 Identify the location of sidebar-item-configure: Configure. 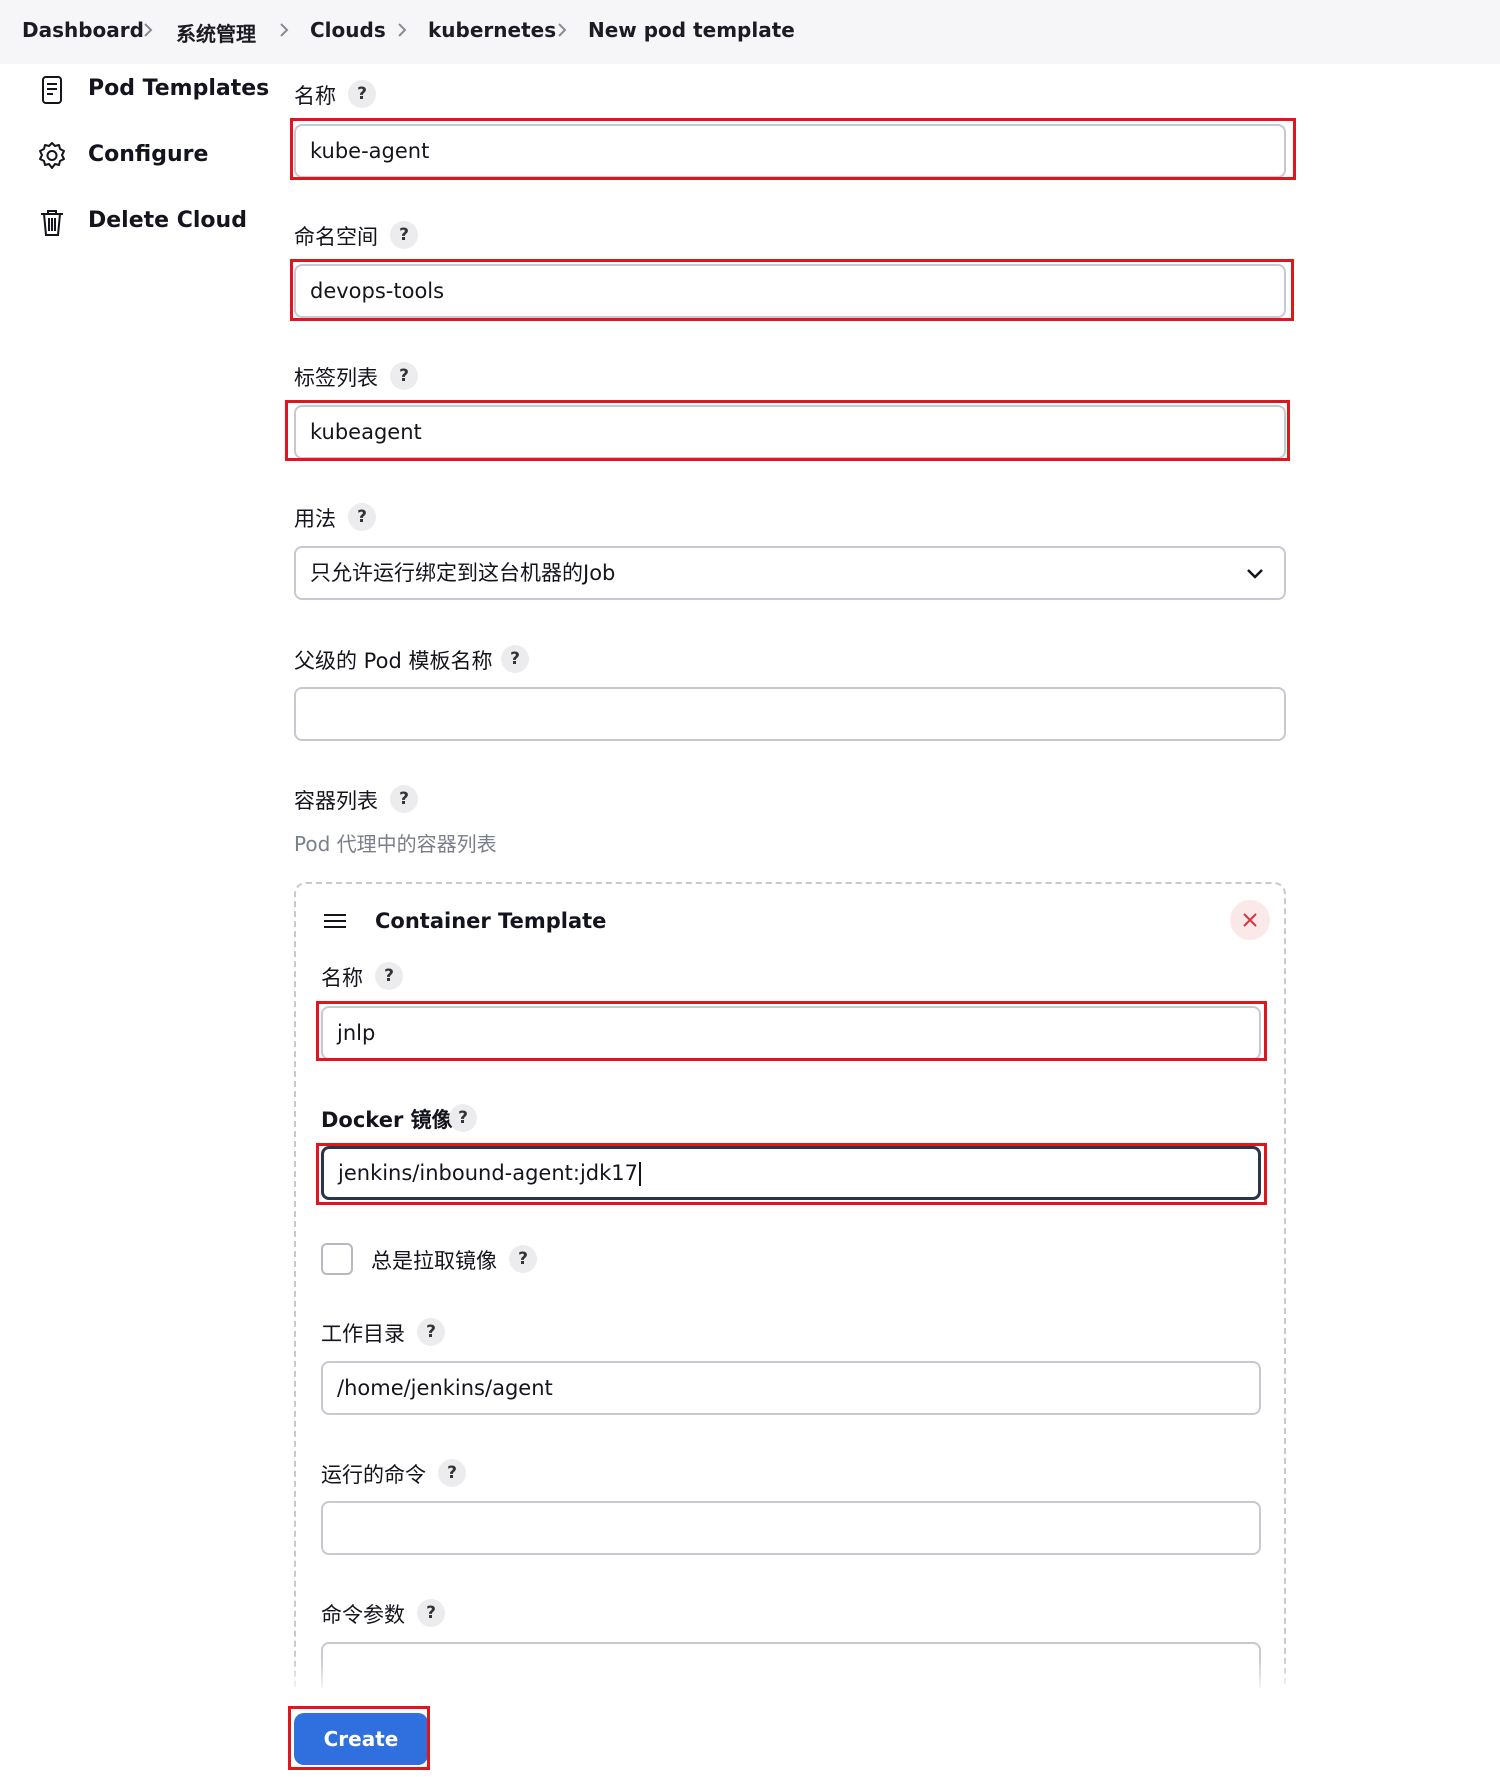
(136, 156).